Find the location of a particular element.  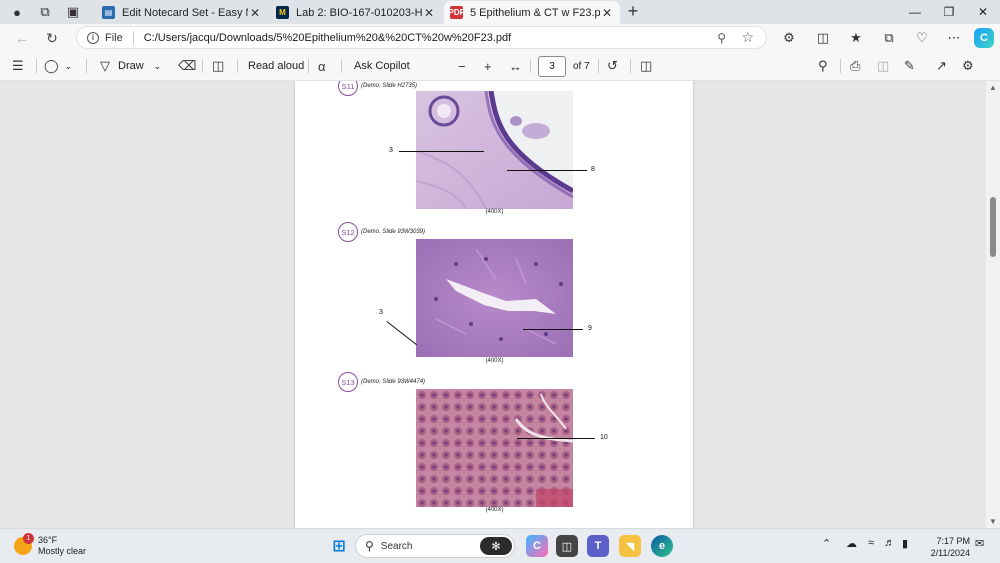

close-window-icon: ✕ is located at coordinates (983, 12).